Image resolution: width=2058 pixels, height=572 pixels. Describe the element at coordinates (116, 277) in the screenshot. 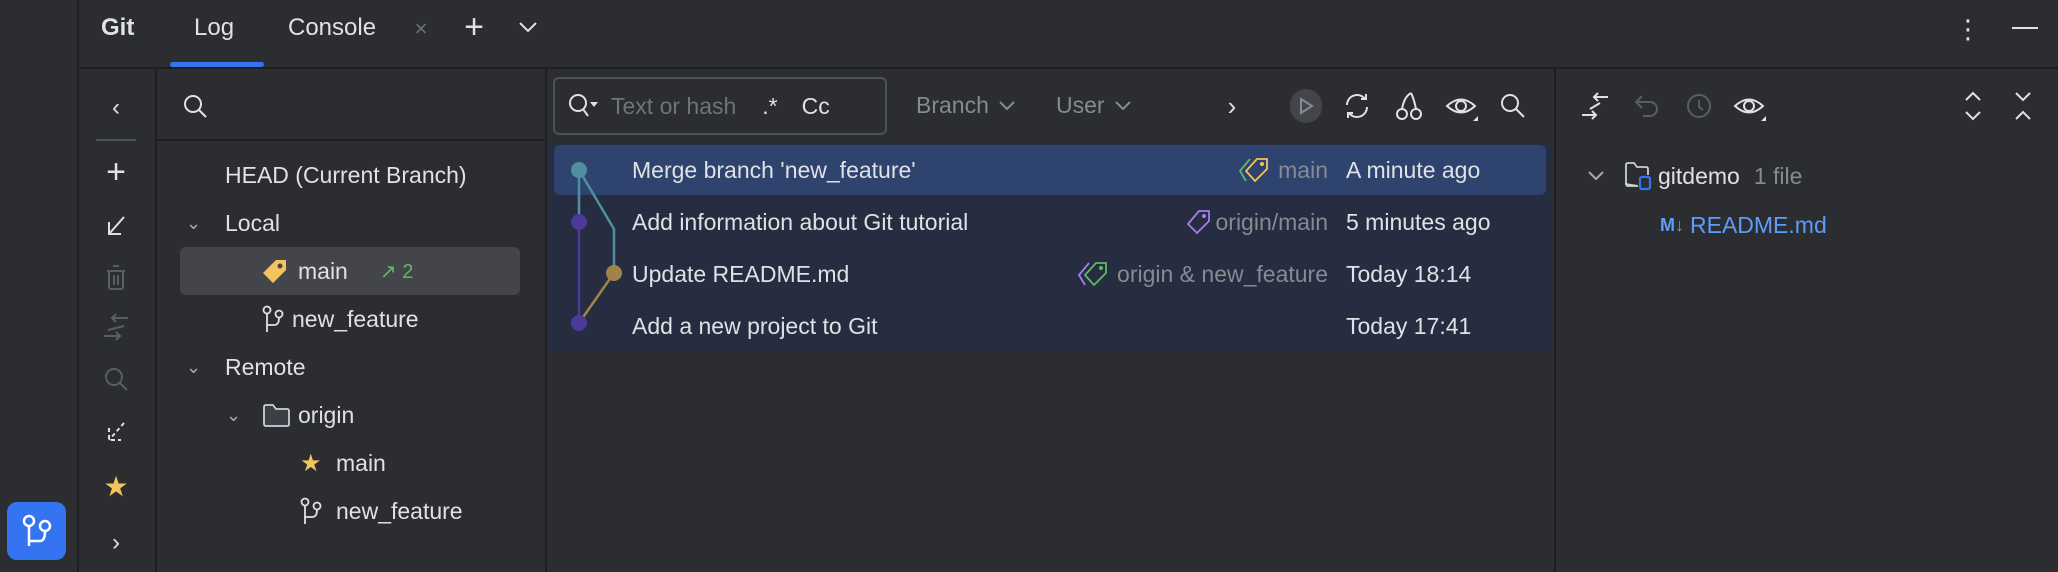

I see `delete-icon` at that location.